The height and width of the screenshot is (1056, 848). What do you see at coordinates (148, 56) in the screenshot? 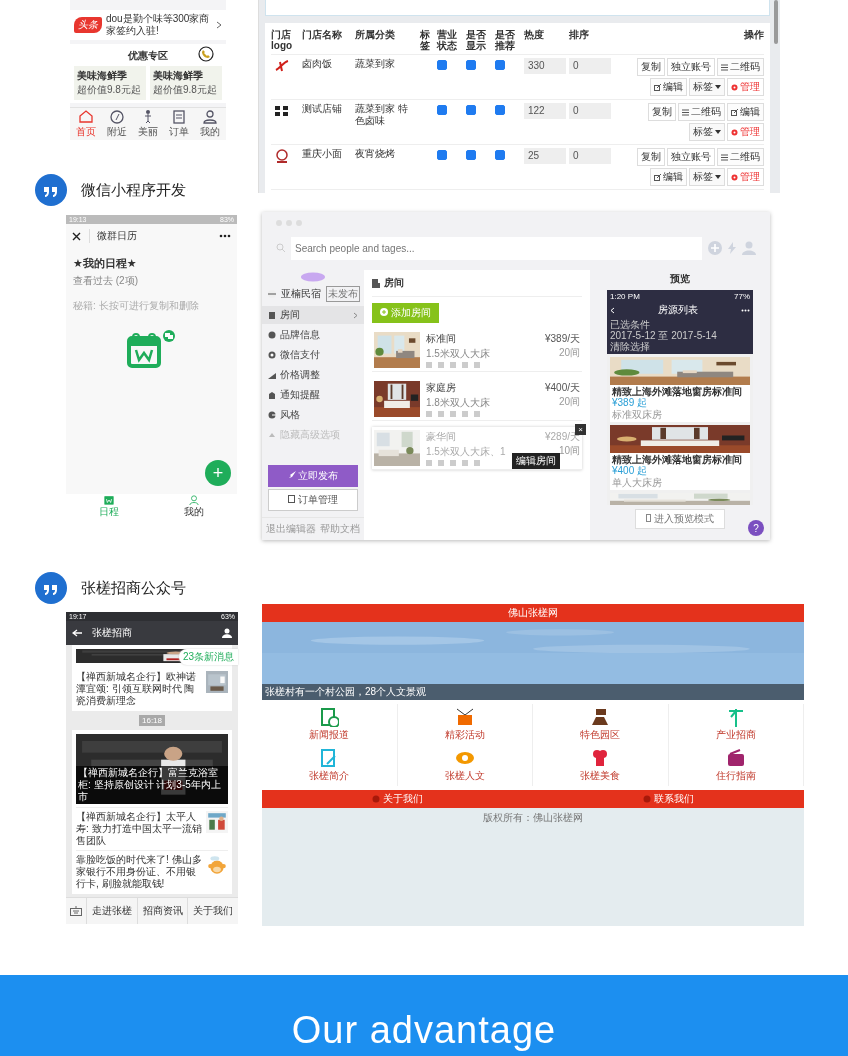
I see `section-title: 优惠专区` at bounding box center [148, 56].